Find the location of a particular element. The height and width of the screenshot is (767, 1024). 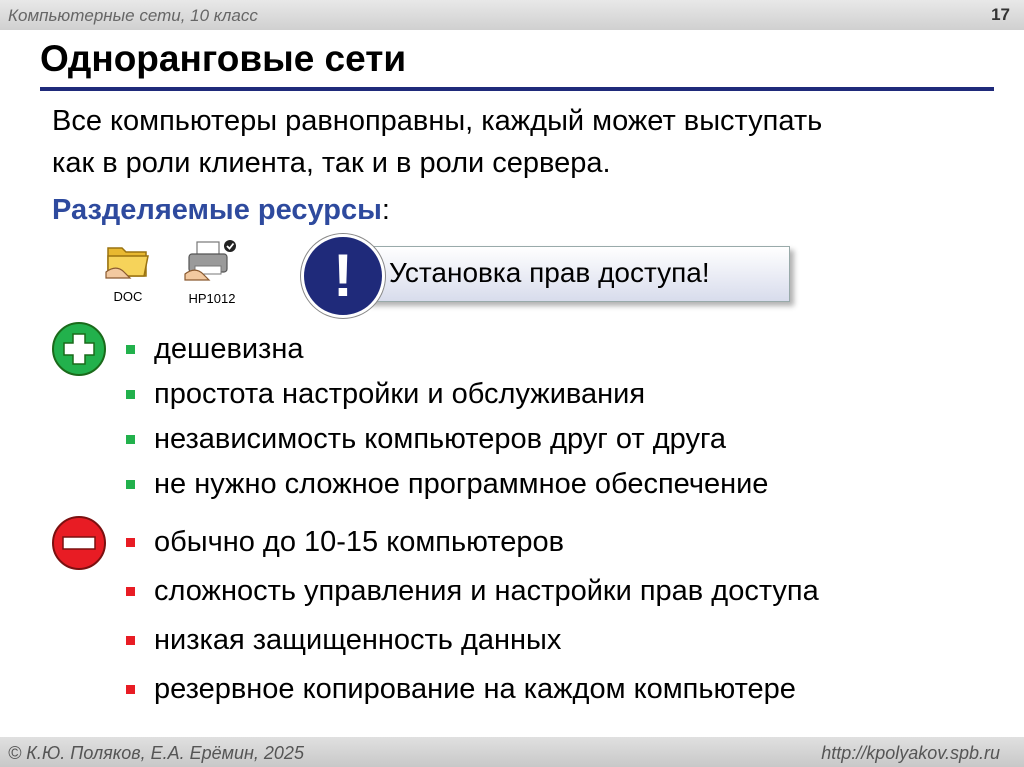

footer-url: http://kpolyakov.spb.ru is located at coordinates (910, 753).